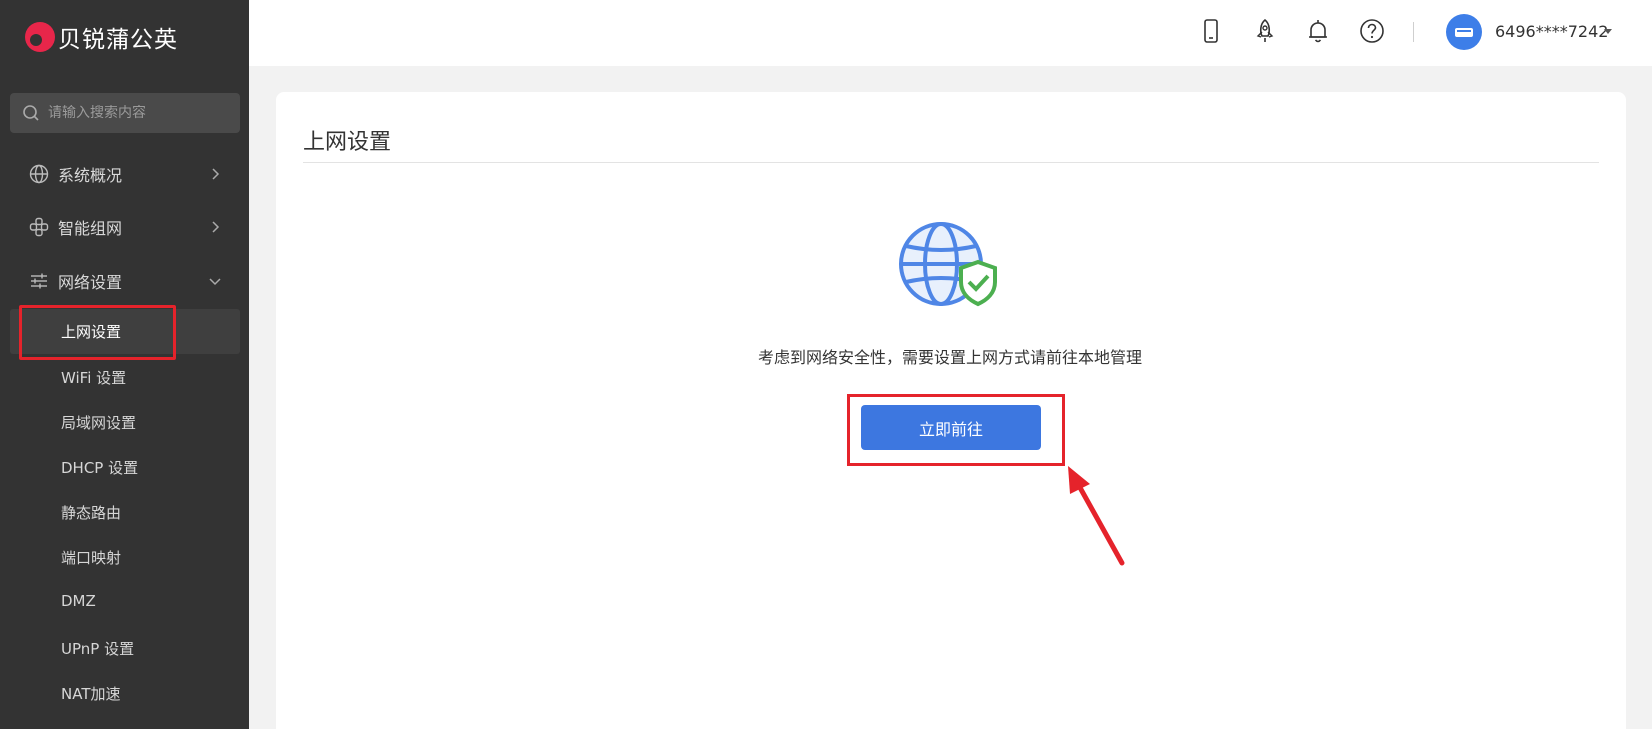 This screenshot has height=729, width=1652. What do you see at coordinates (78, 601) in the screenshot?
I see `sidebar-subitem-dmz: DMZ` at bounding box center [78, 601].